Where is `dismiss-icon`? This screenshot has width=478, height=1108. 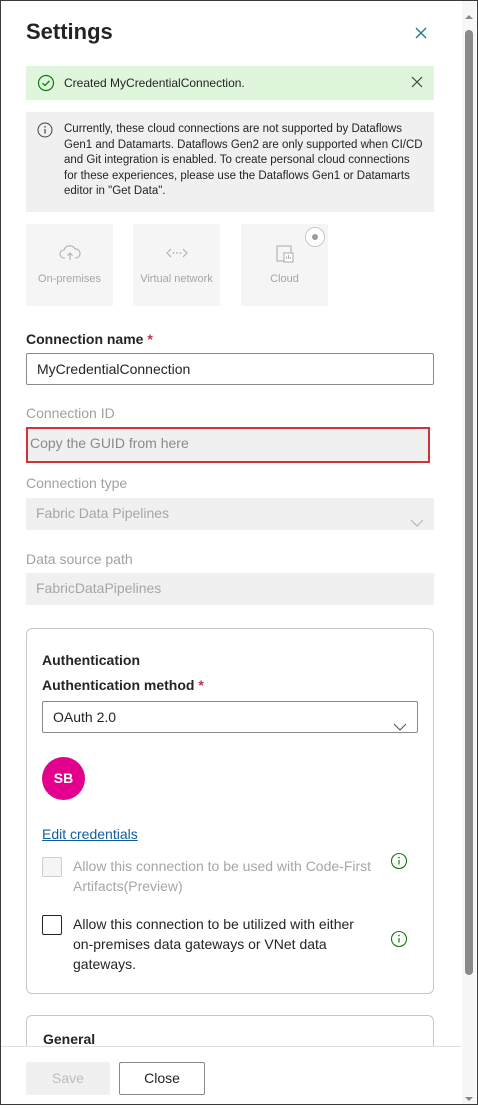
dismiss-icon is located at coordinates (417, 84).